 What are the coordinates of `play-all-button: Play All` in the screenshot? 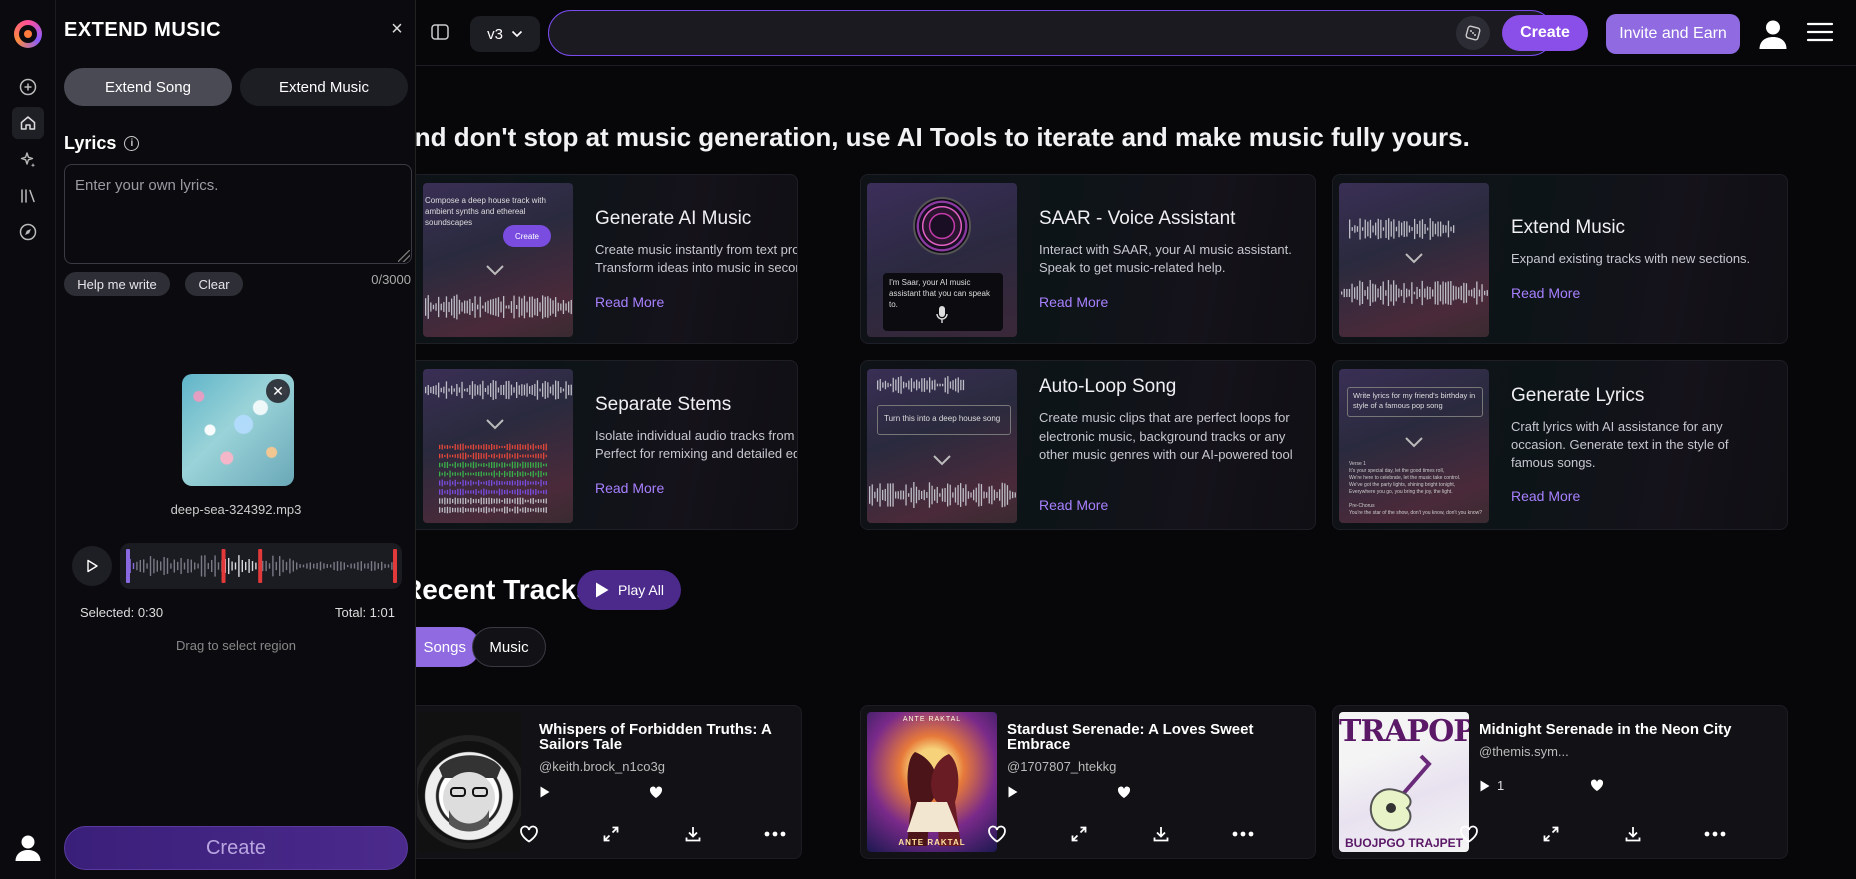 It's located at (629, 590).